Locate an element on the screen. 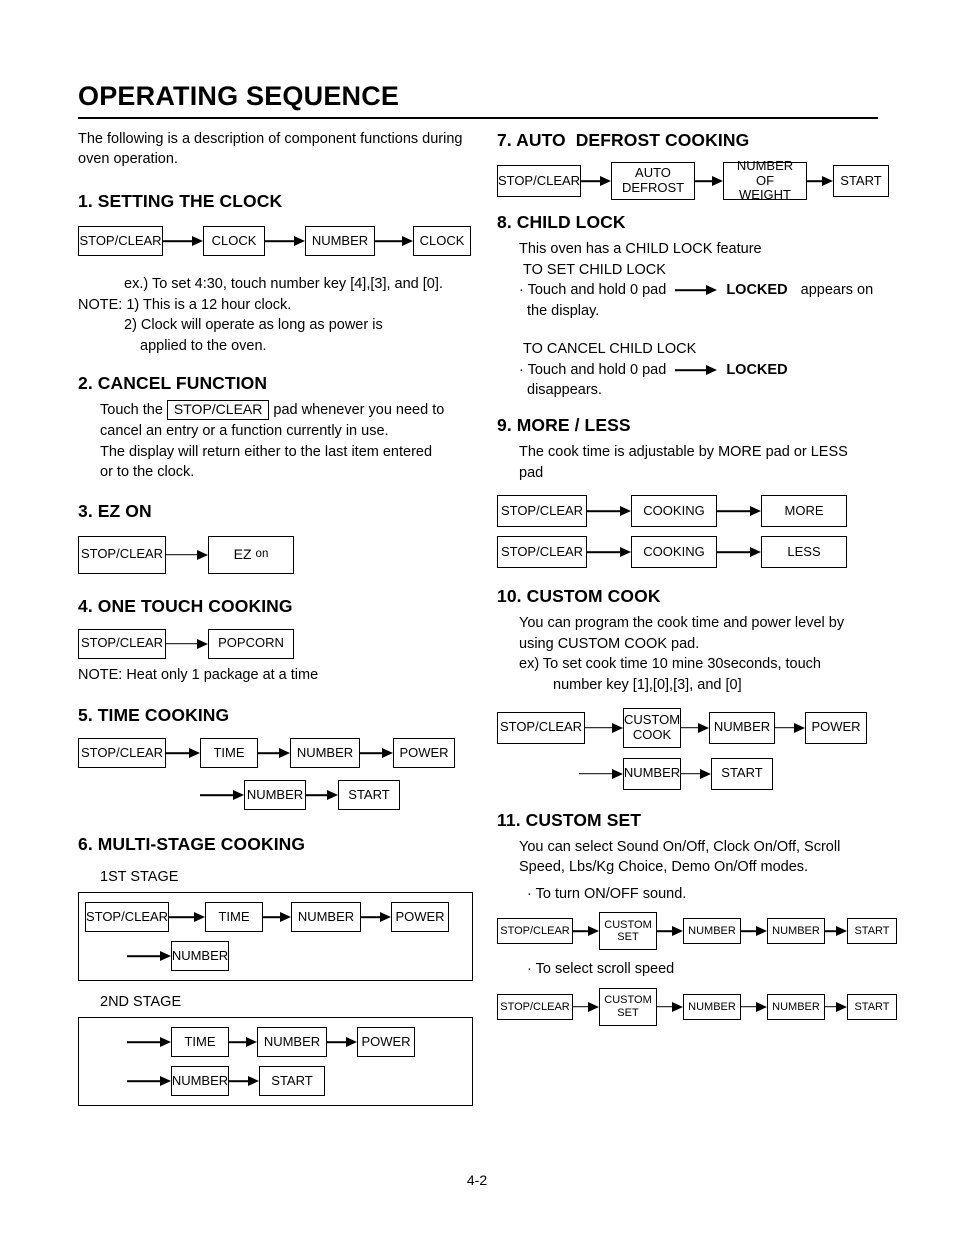 This screenshot has width=954, height=1237. flow-one-touch-cooking: STOP/CLEAR POPCORN is located at coordinates (275, 643).